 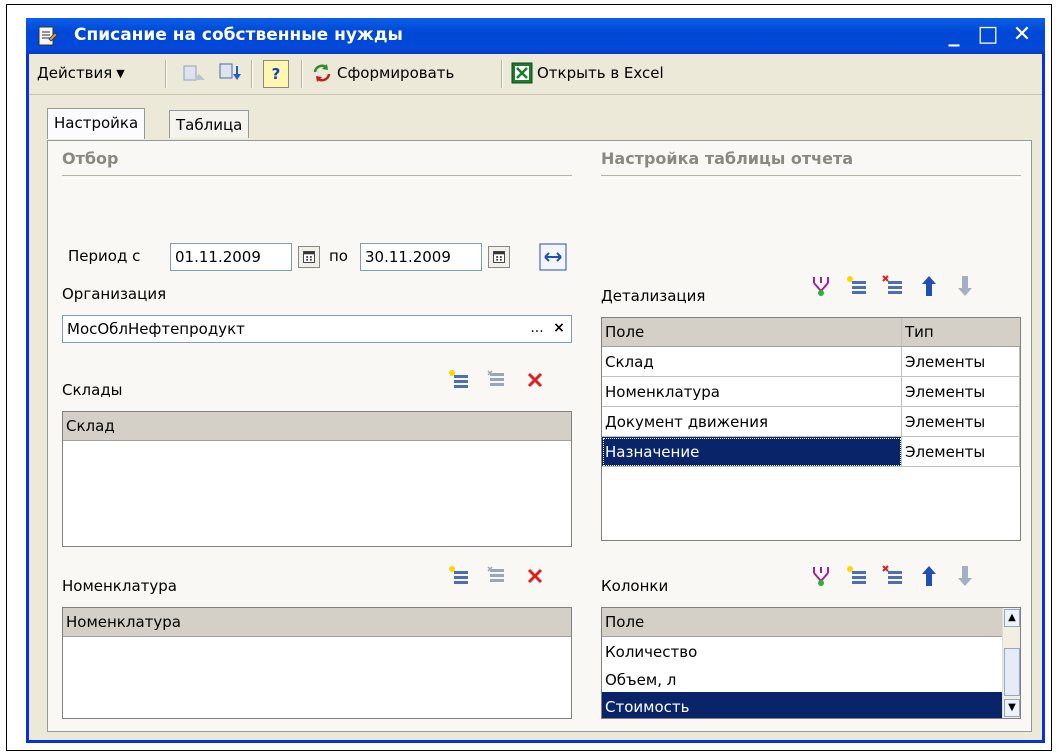 I want to click on period-from-field: 01.11.2009, so click(x=231, y=257).